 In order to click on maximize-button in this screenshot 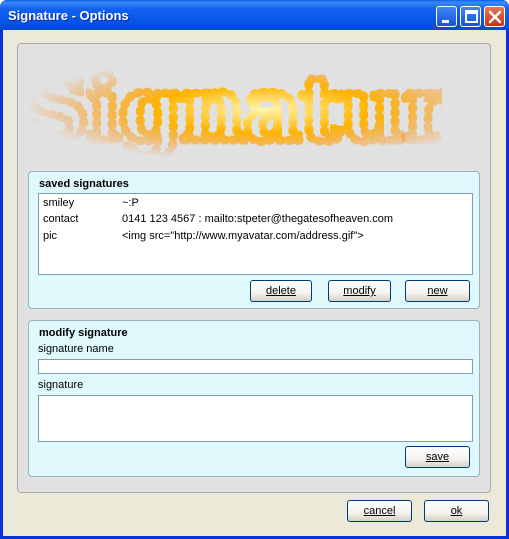, I will do `click(470, 16)`.